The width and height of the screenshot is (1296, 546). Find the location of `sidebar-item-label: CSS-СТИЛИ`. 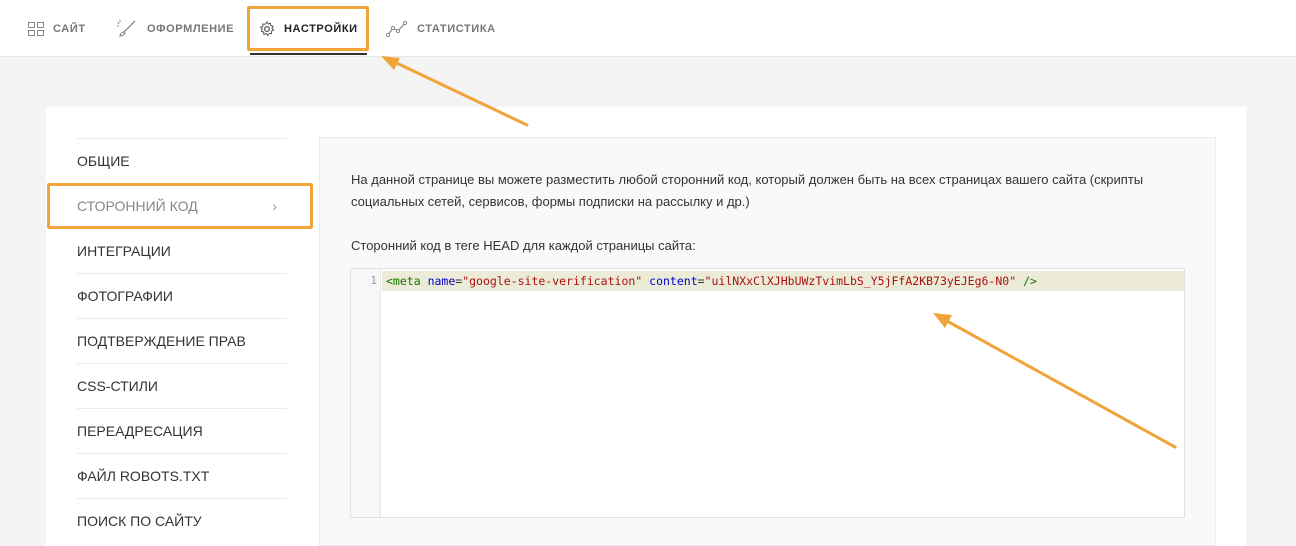

sidebar-item-label: CSS-СТИЛИ is located at coordinates (117, 386).